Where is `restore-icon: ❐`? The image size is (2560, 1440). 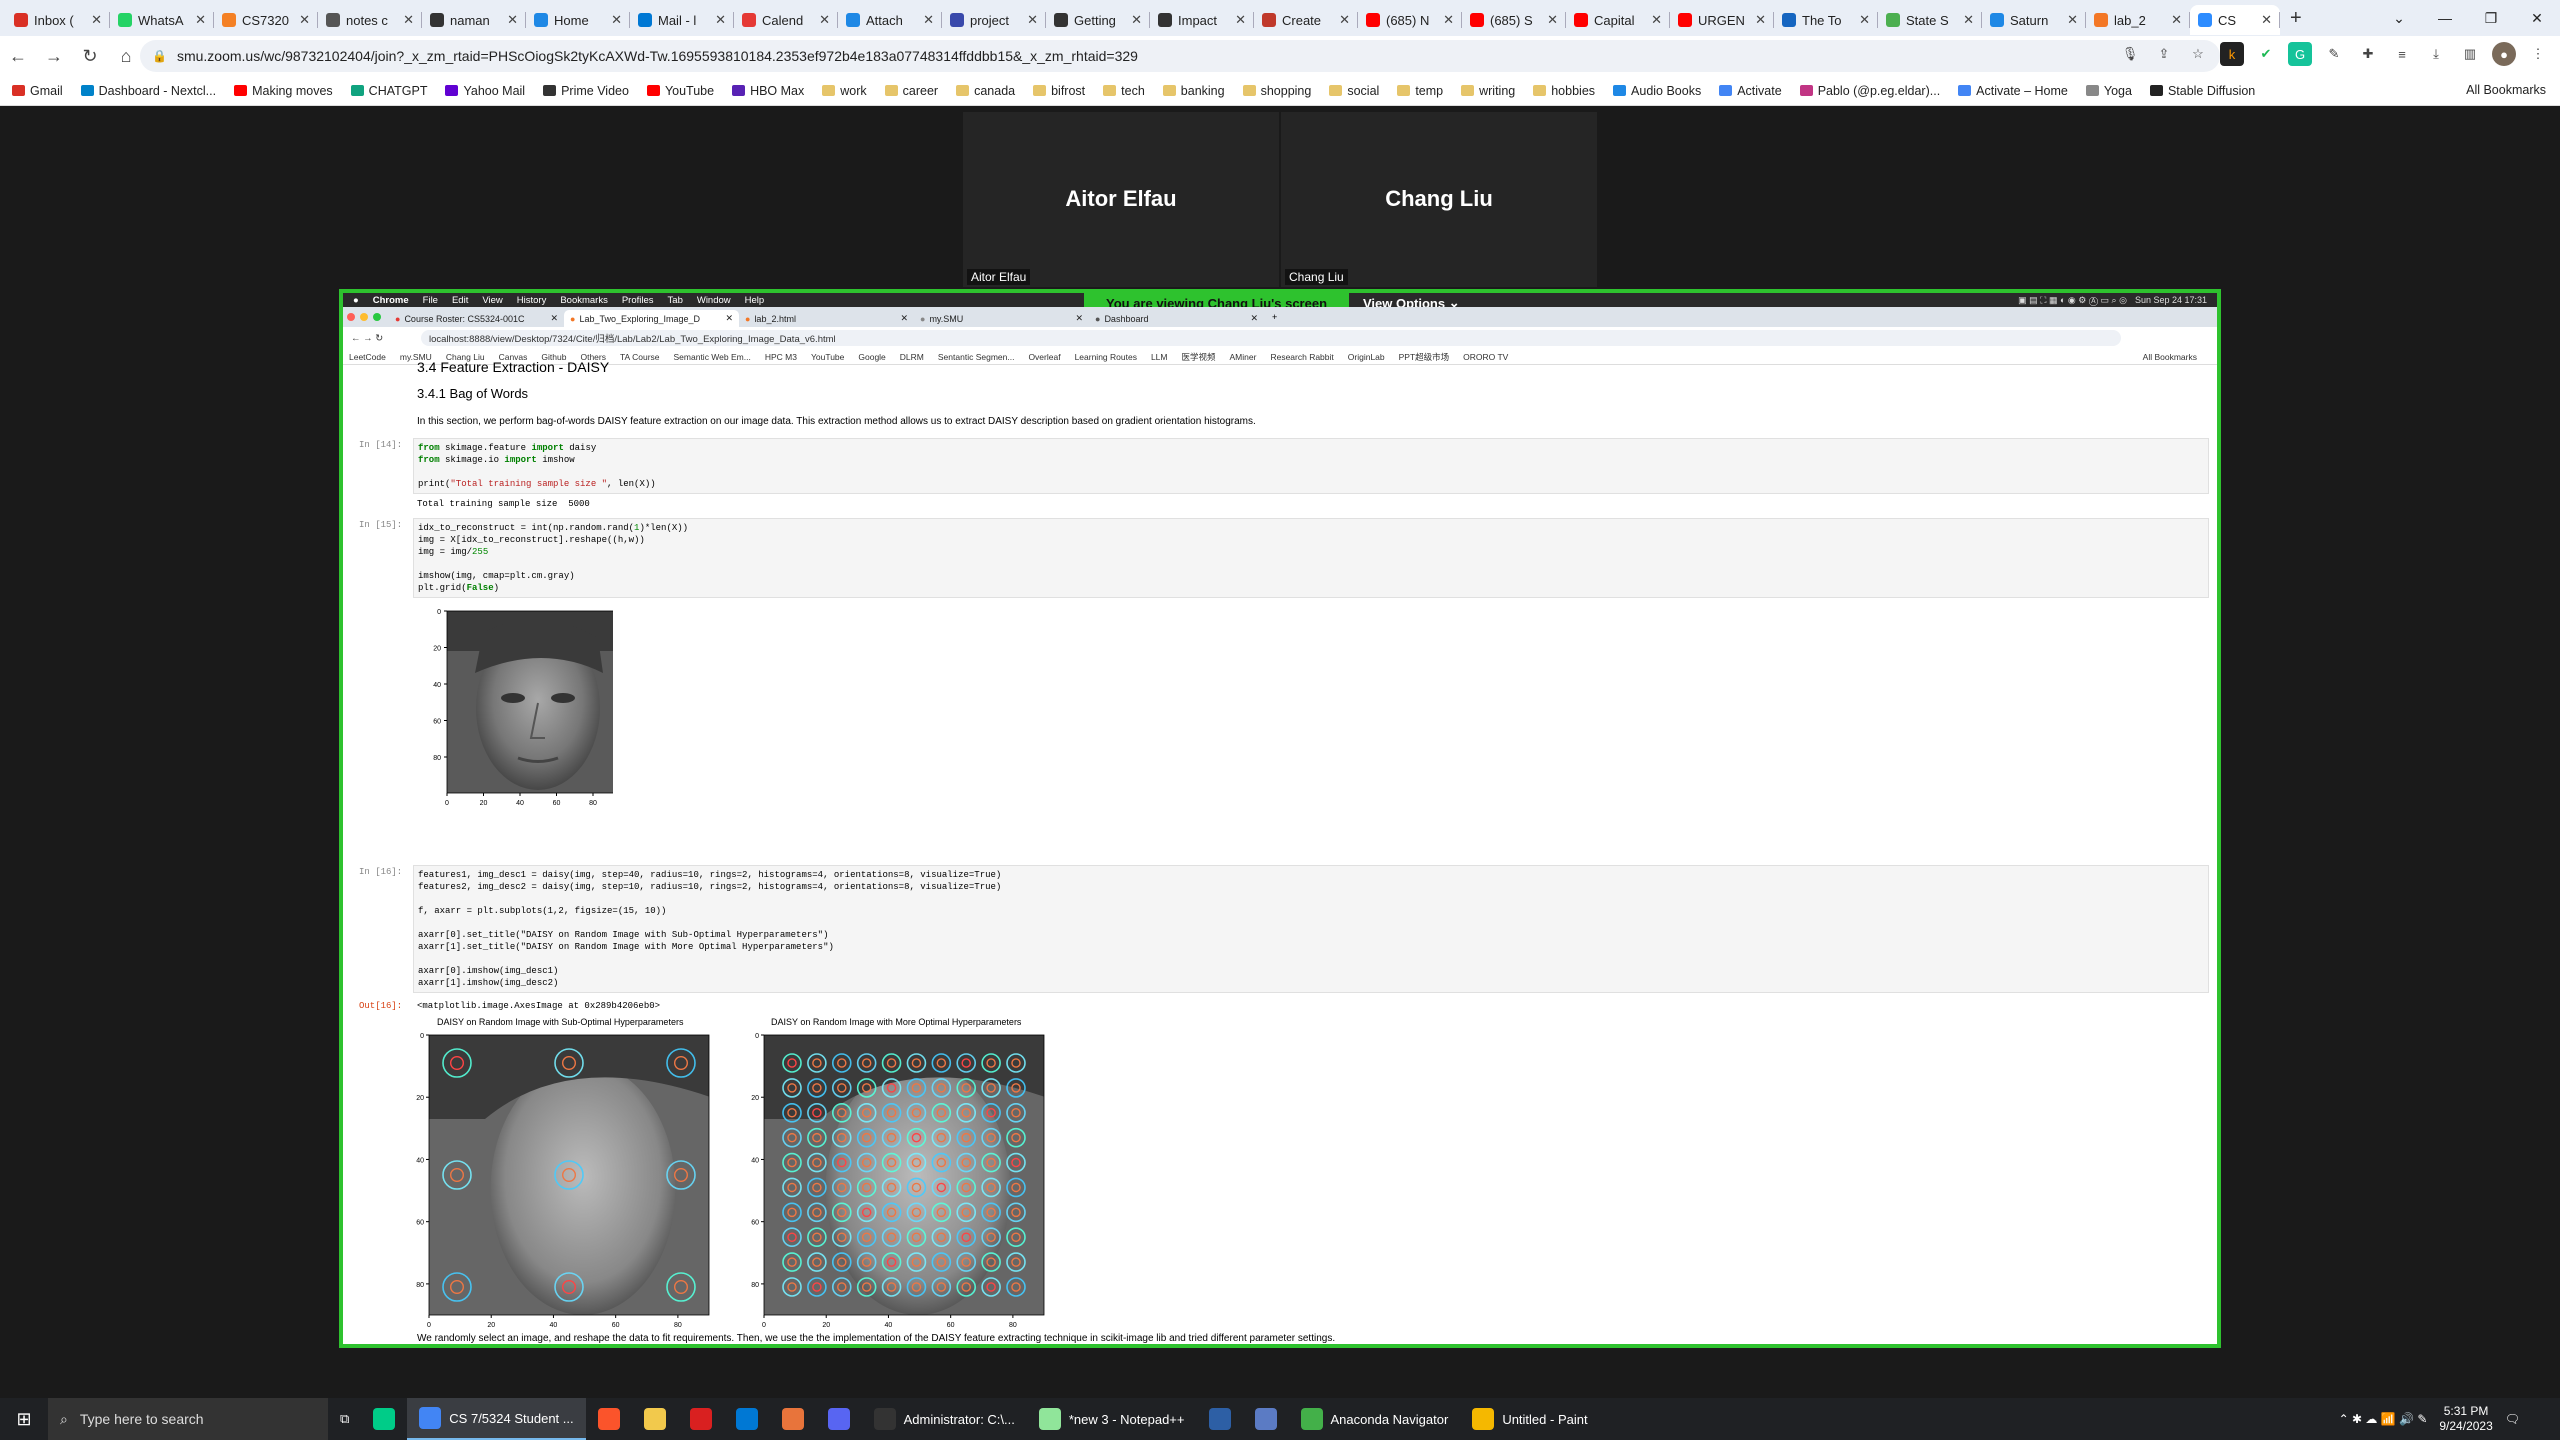 restore-icon: ❐ is located at coordinates (2491, 18).